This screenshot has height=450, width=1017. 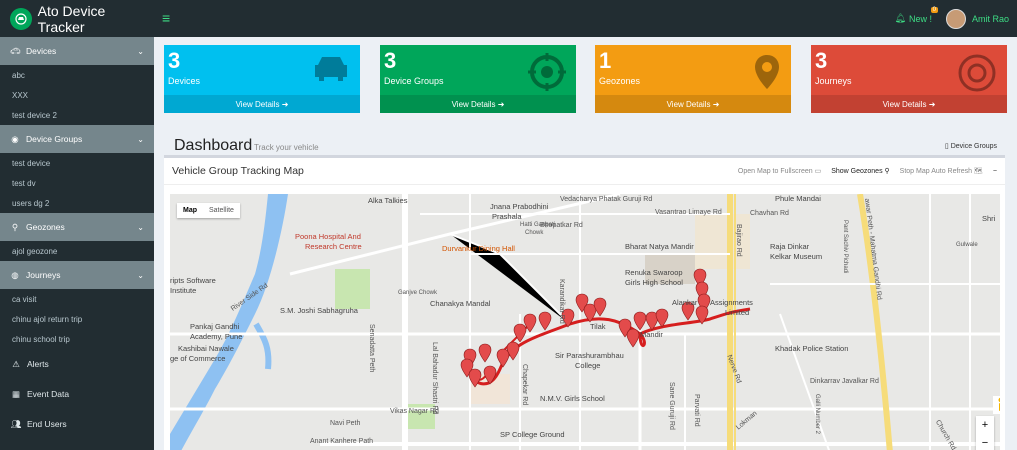 I want to click on map-label: Mandir, so click(x=651, y=334).